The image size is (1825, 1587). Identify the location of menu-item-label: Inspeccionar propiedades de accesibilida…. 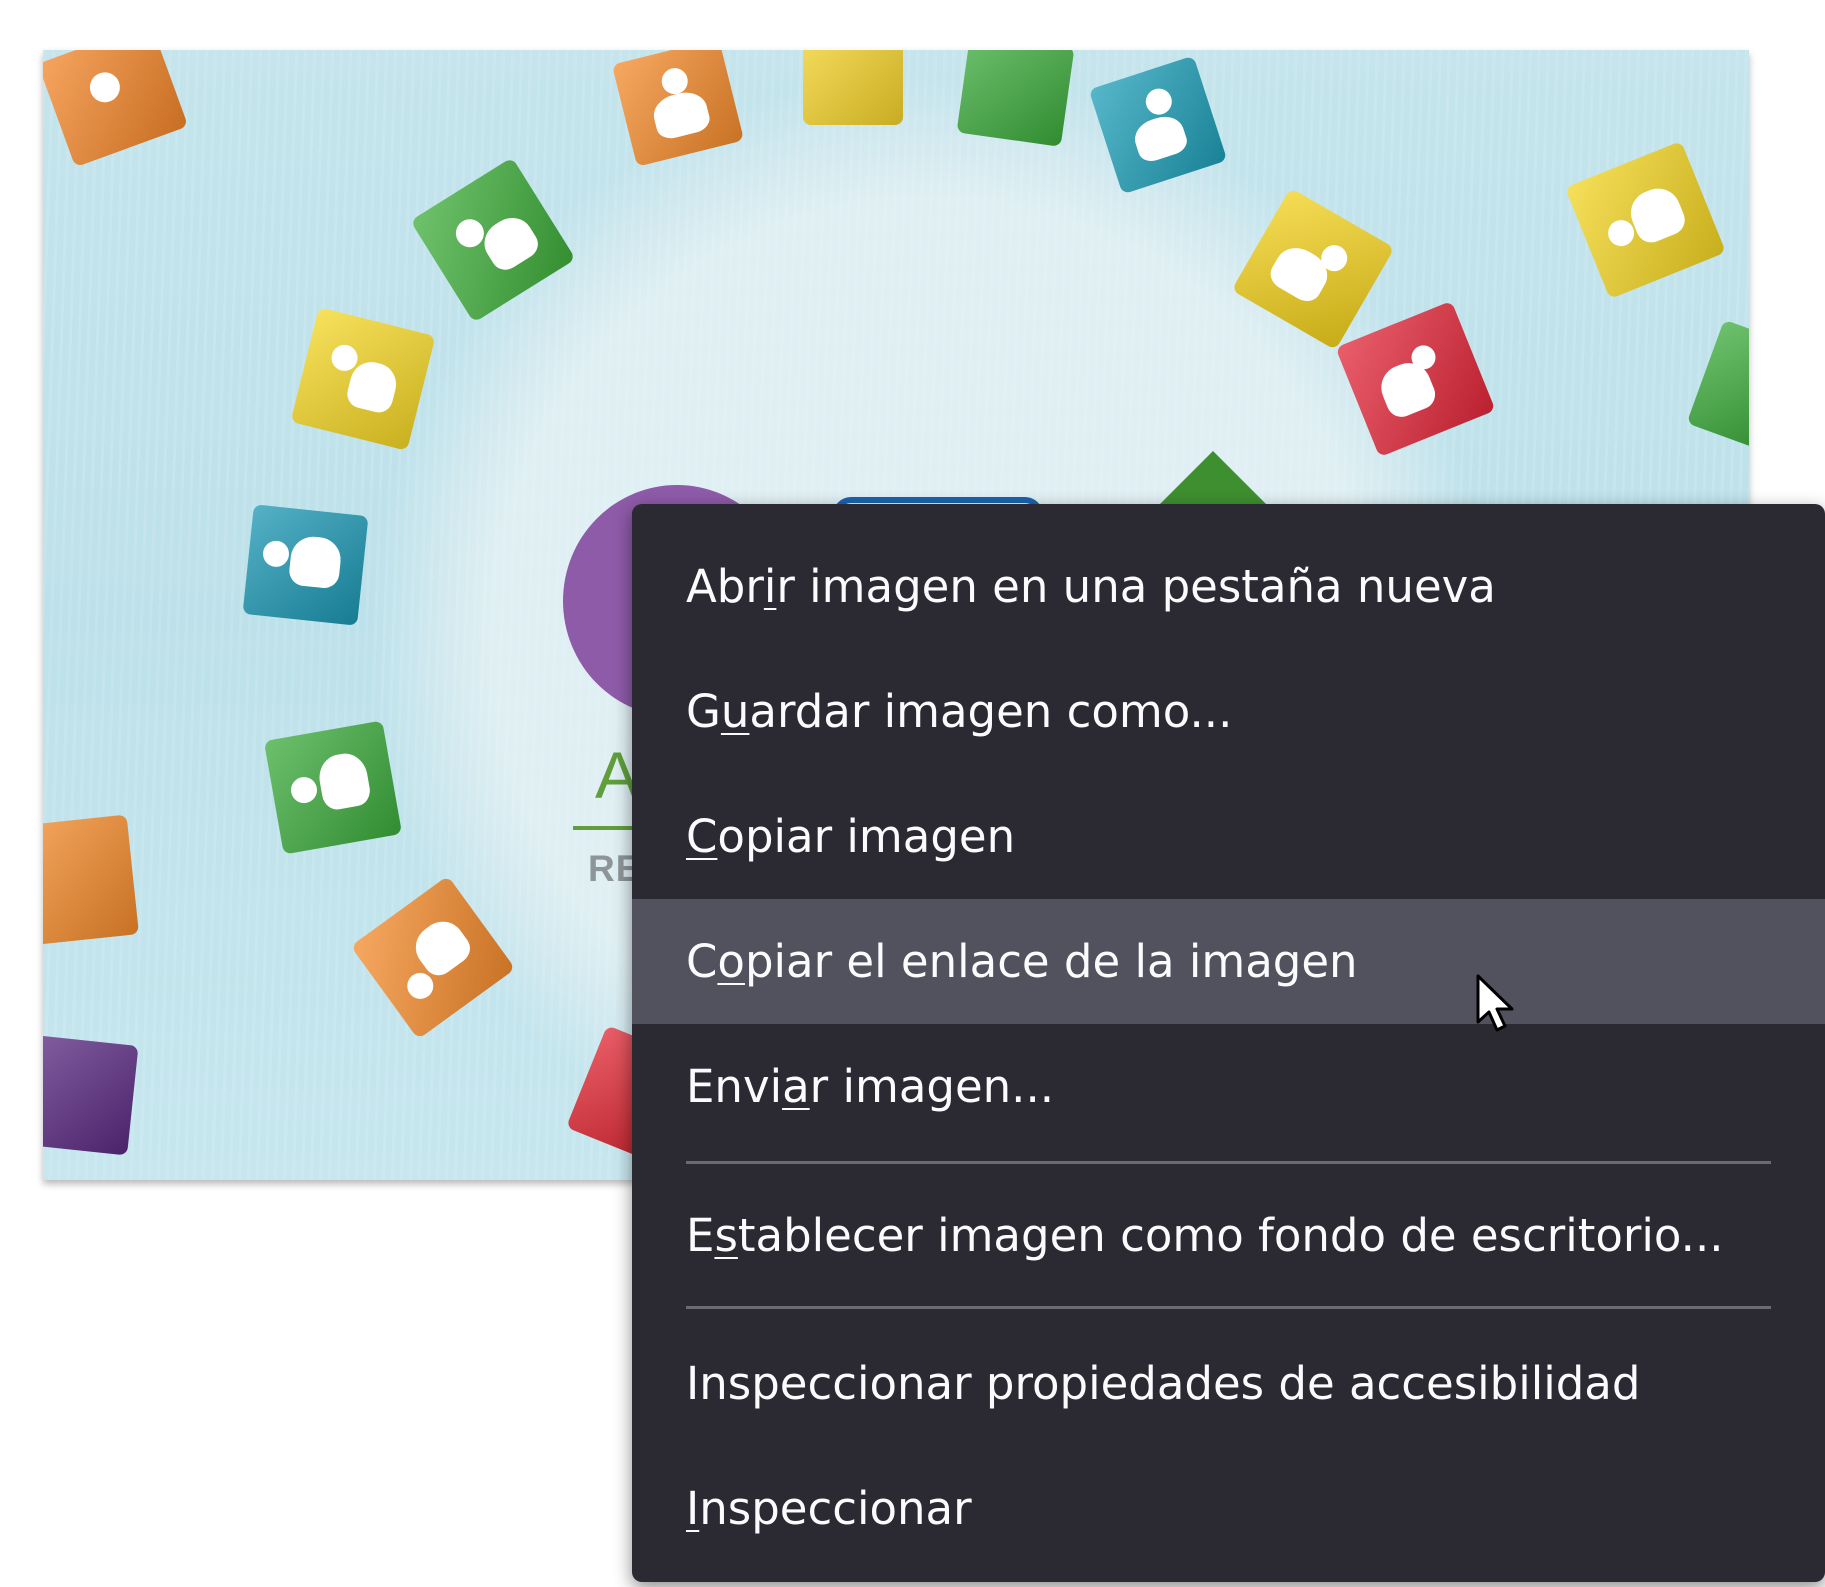
(1163, 1383).